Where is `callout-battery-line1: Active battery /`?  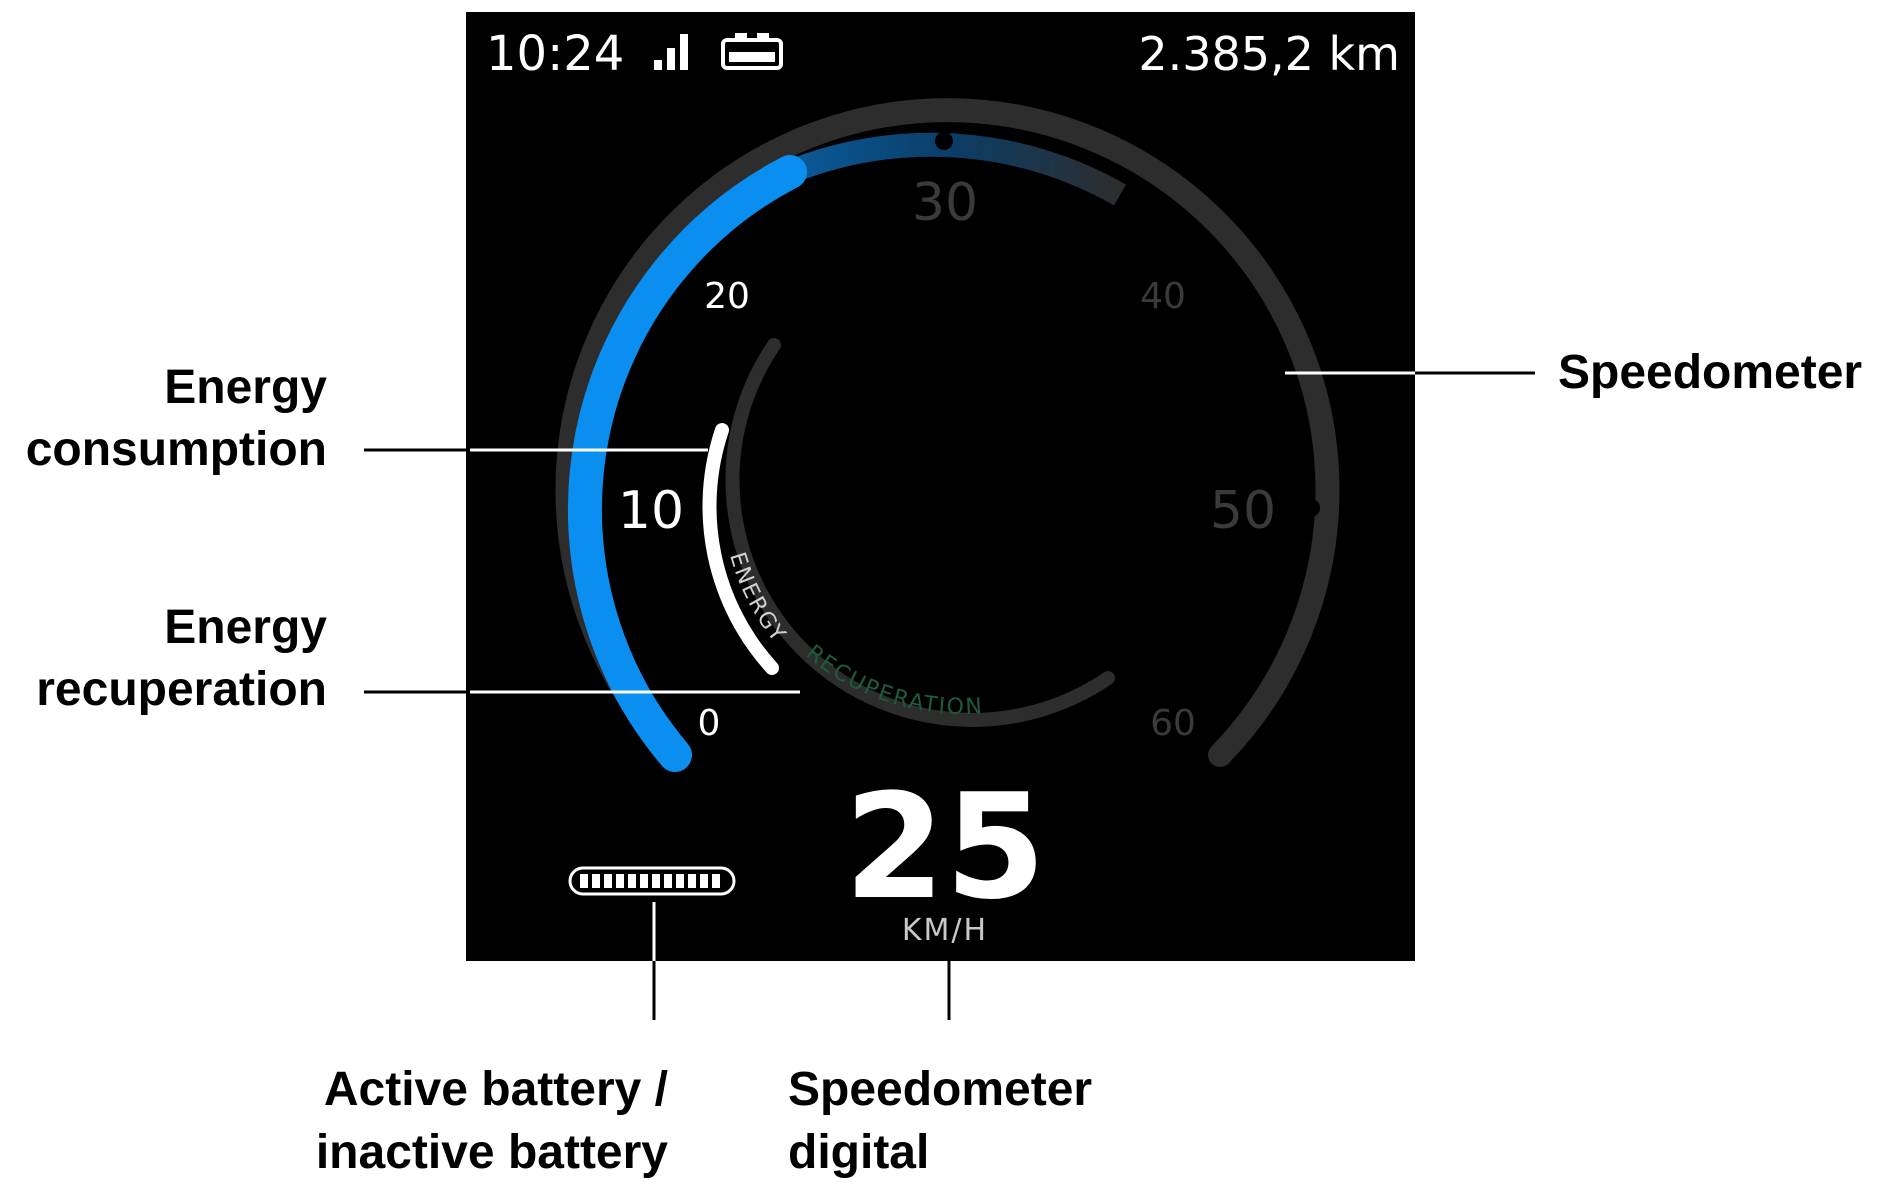
callout-battery-line1: Active battery / is located at coordinates (496, 1089).